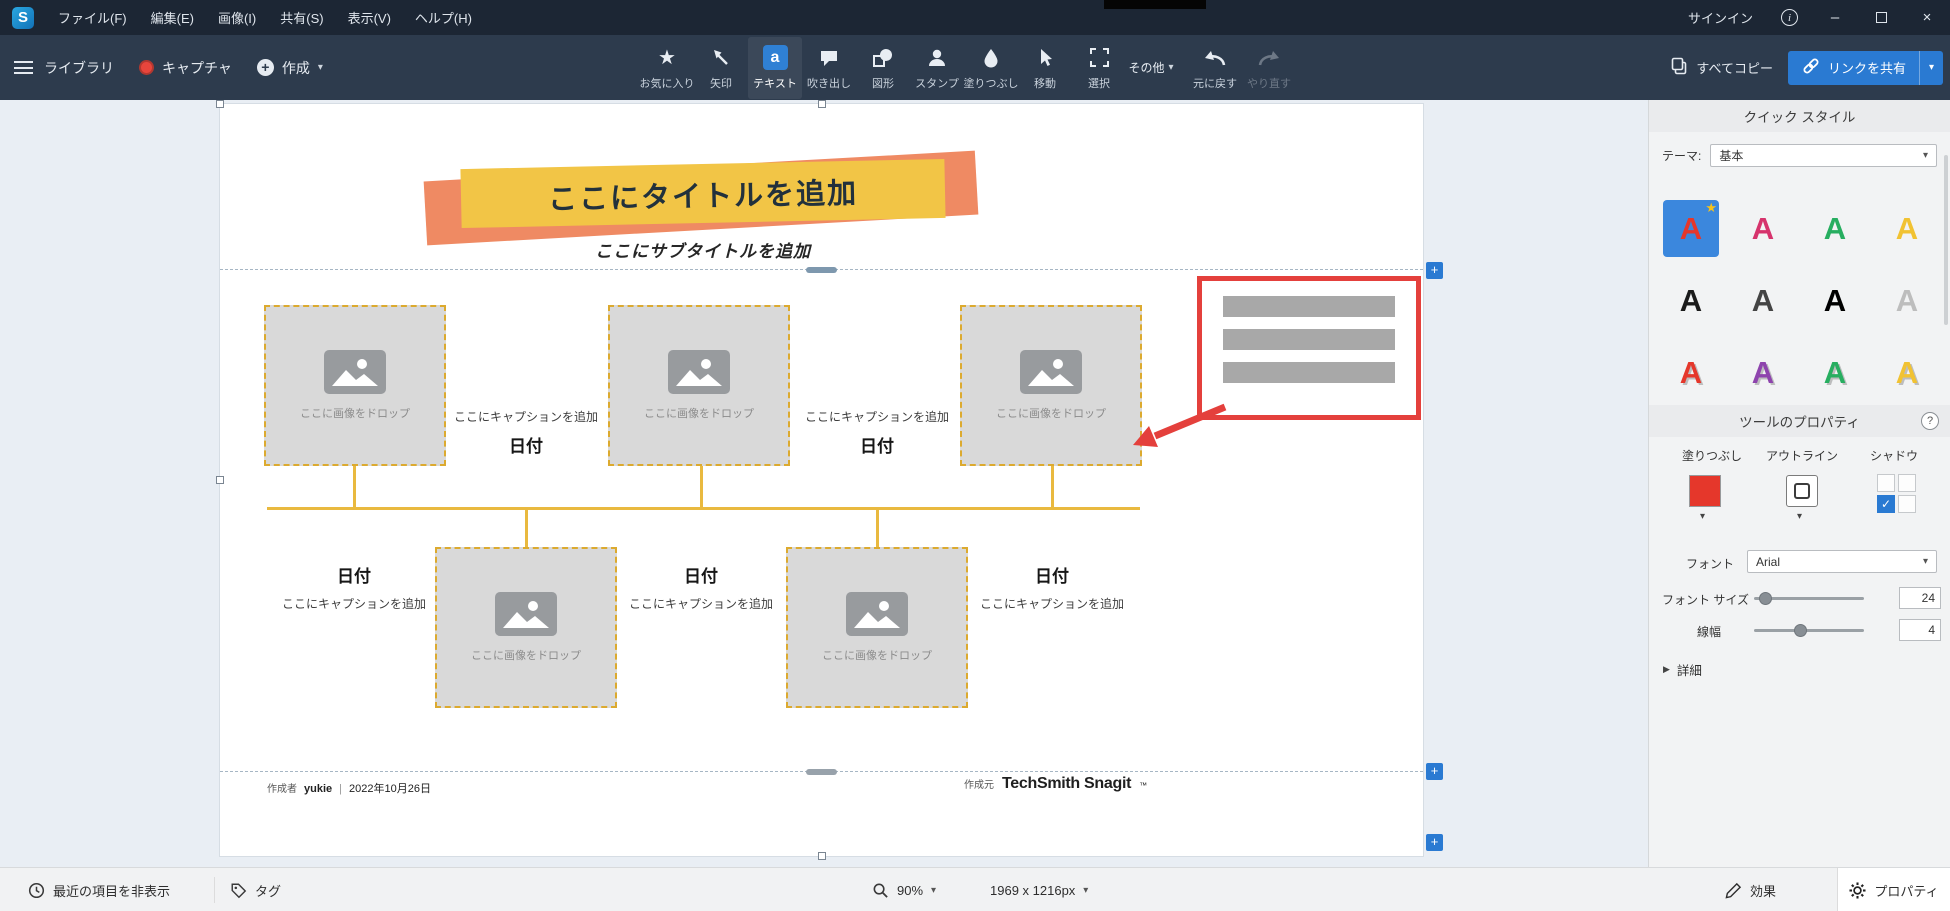 The image size is (1950, 911). Describe the element at coordinates (172, 17) in the screenshot. I see `menu-edit: 編集(E)` at that location.